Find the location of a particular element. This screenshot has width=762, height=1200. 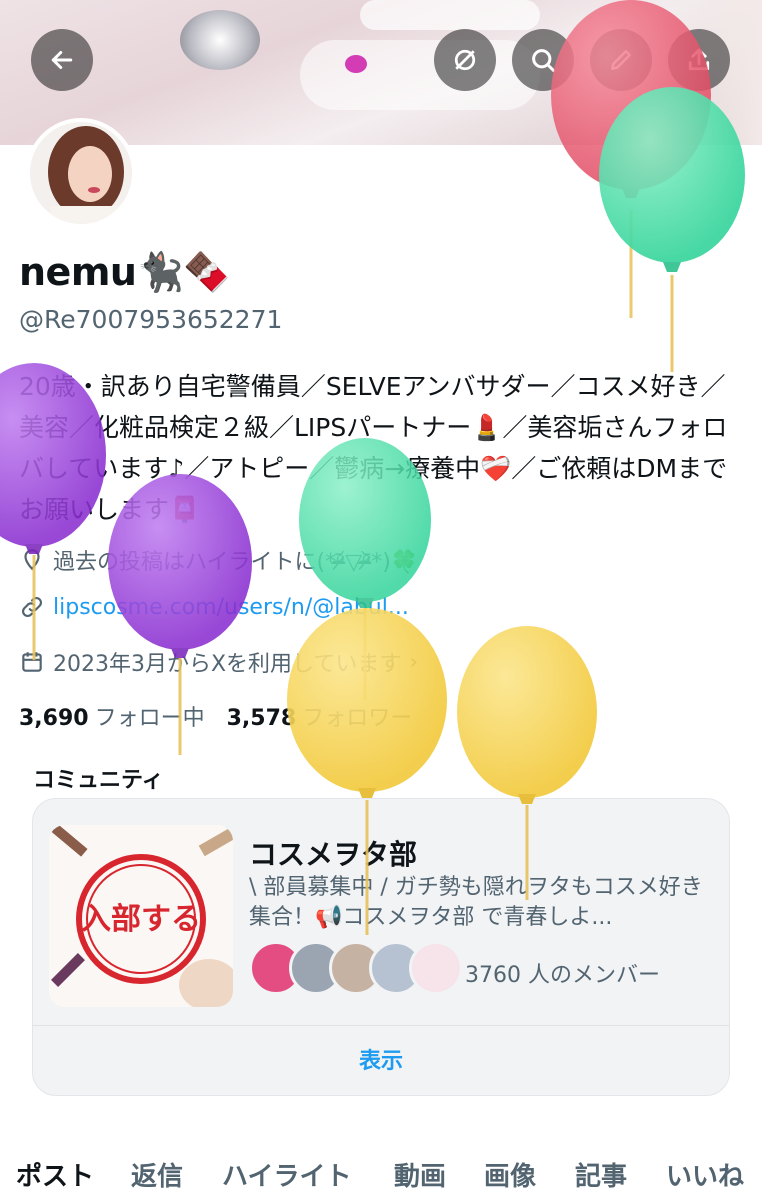

back-button is located at coordinates (62, 60).